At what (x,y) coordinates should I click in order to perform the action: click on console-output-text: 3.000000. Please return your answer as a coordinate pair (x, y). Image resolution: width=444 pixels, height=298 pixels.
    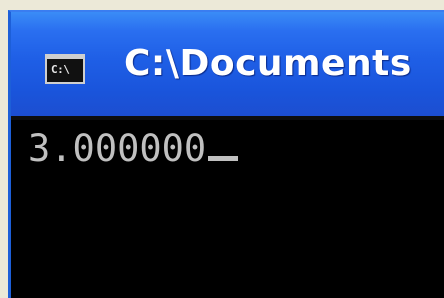
    Looking at the image, I should click on (117, 148).